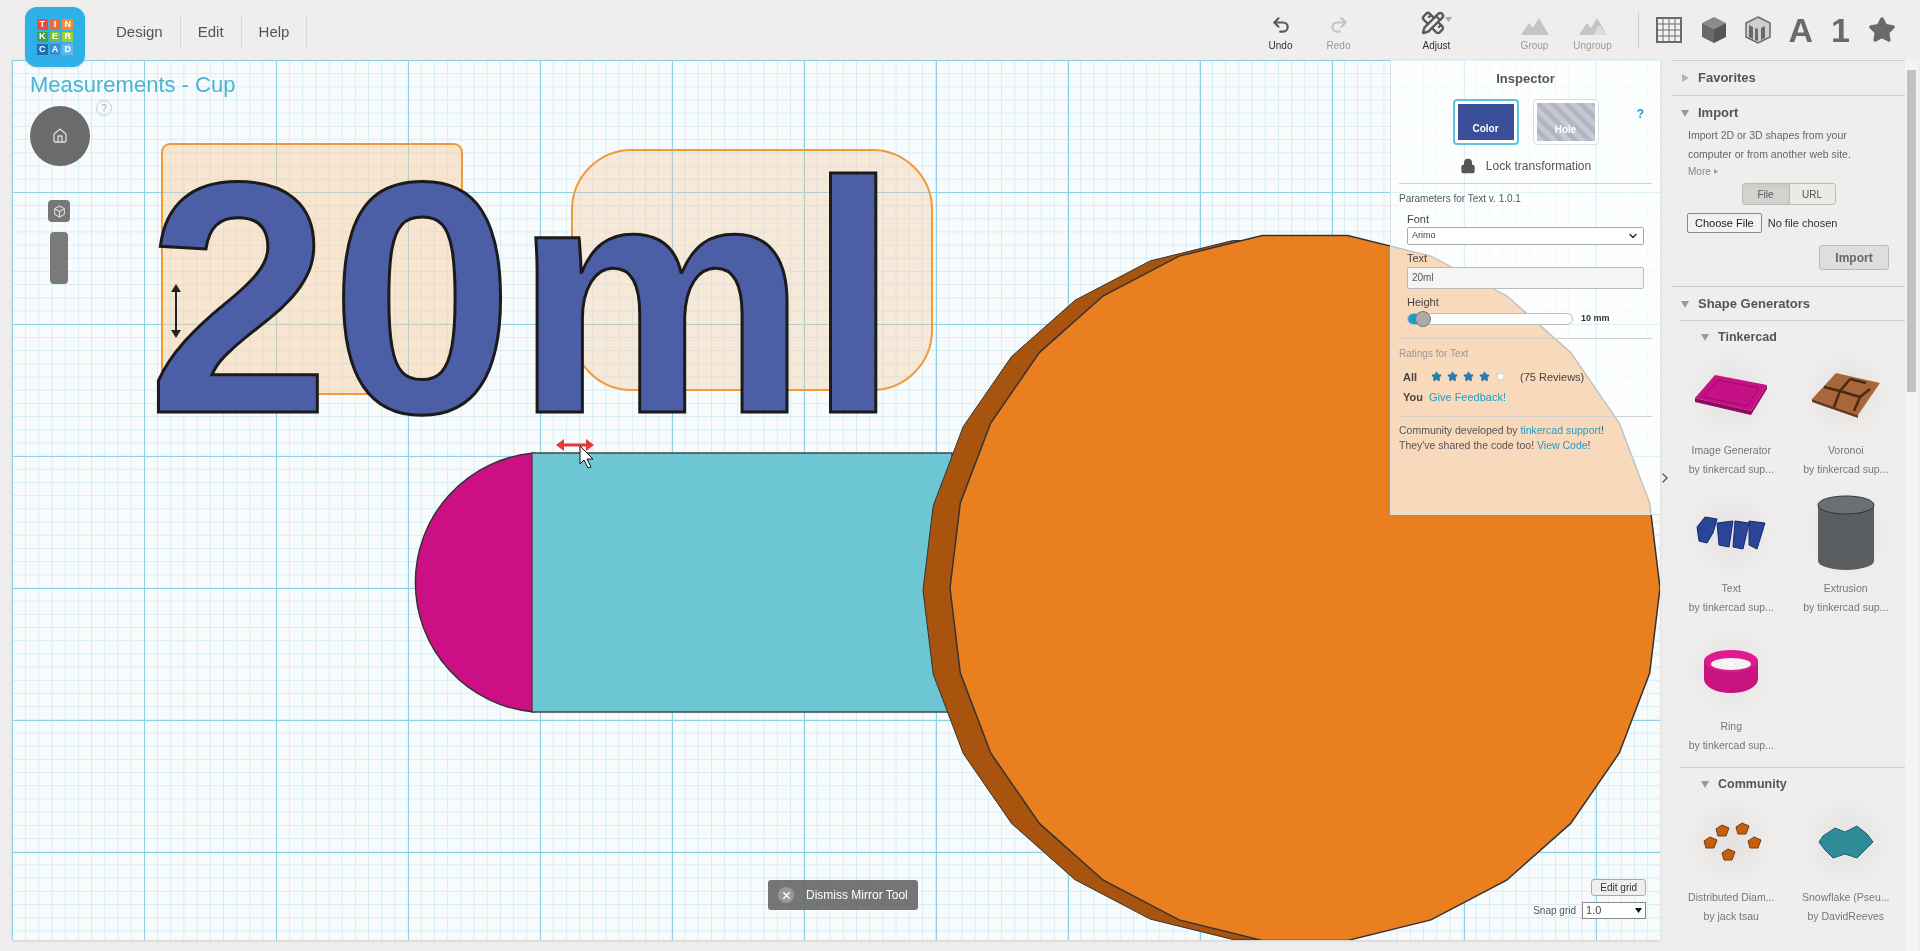 The image size is (1920, 951). I want to click on group-title: Community, so click(1752, 784).